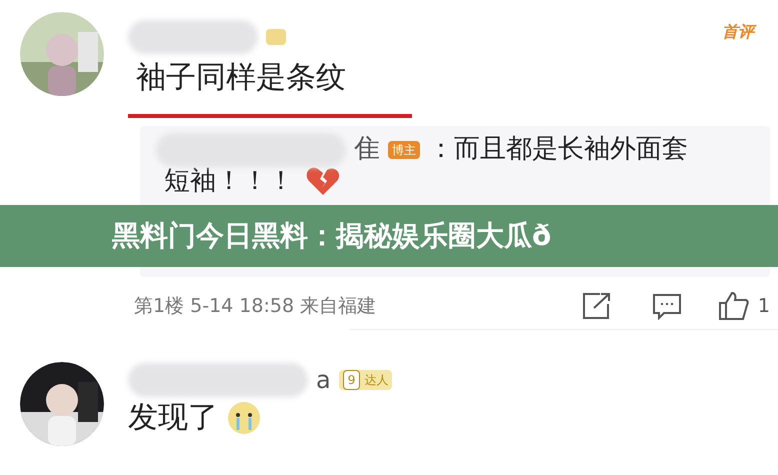 This screenshot has height=475, width=778. What do you see at coordinates (173, 418) in the screenshot?
I see `comment-text: 发现了` at bounding box center [173, 418].